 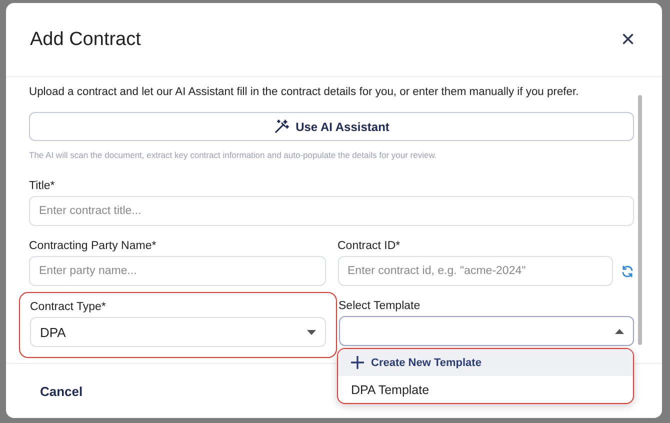 I want to click on scrollbar, so click(x=640, y=220).